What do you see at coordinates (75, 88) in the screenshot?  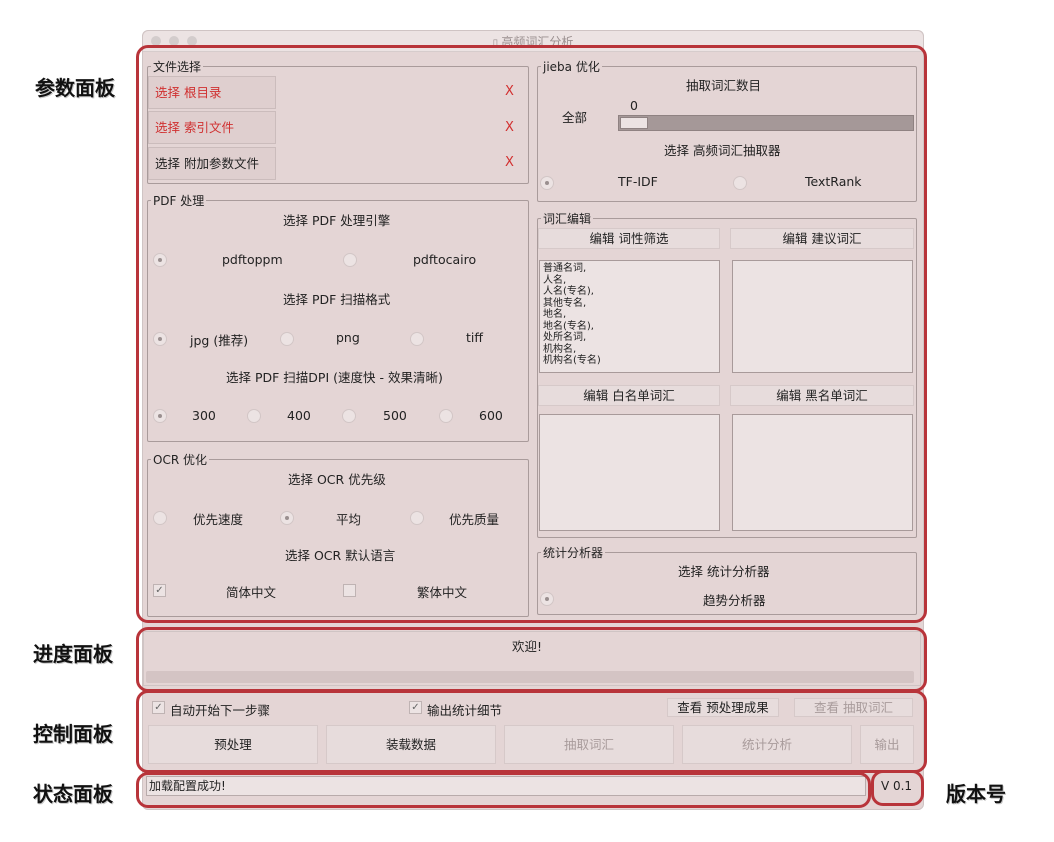 I see `annotation-params: 参数面板` at bounding box center [75, 88].